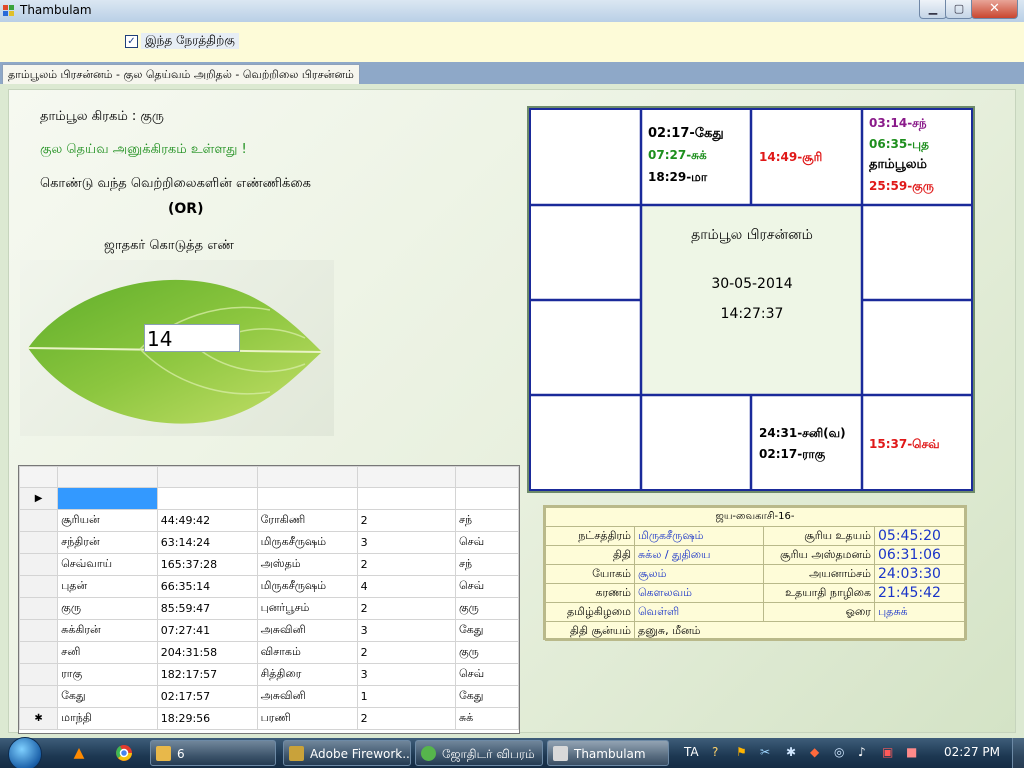 Image resolution: width=1024 pixels, height=768 pixels. Describe the element at coordinates (79, 753) in the screenshot. I see `vlc-icon: ▲` at that location.